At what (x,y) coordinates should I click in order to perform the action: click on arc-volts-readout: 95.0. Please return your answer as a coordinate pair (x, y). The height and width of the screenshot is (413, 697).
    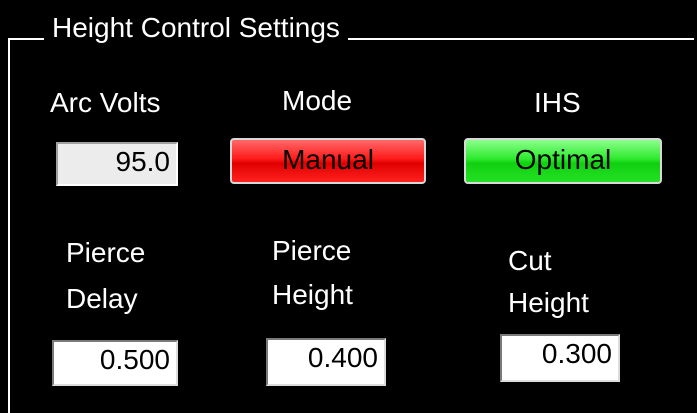
    Looking at the image, I should click on (117, 164).